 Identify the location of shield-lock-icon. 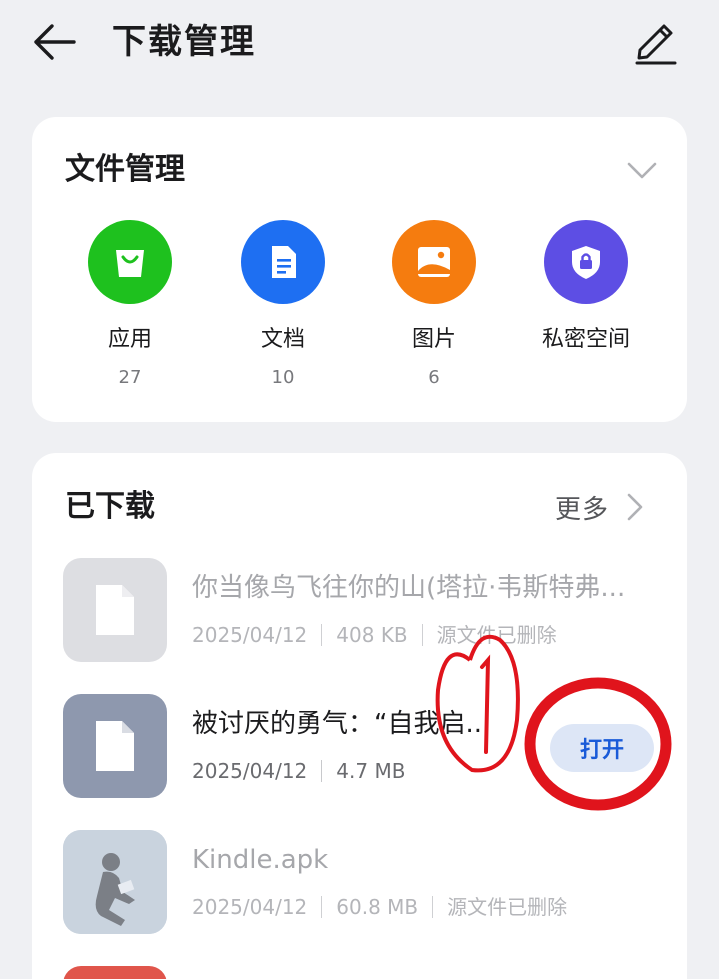
(586, 262).